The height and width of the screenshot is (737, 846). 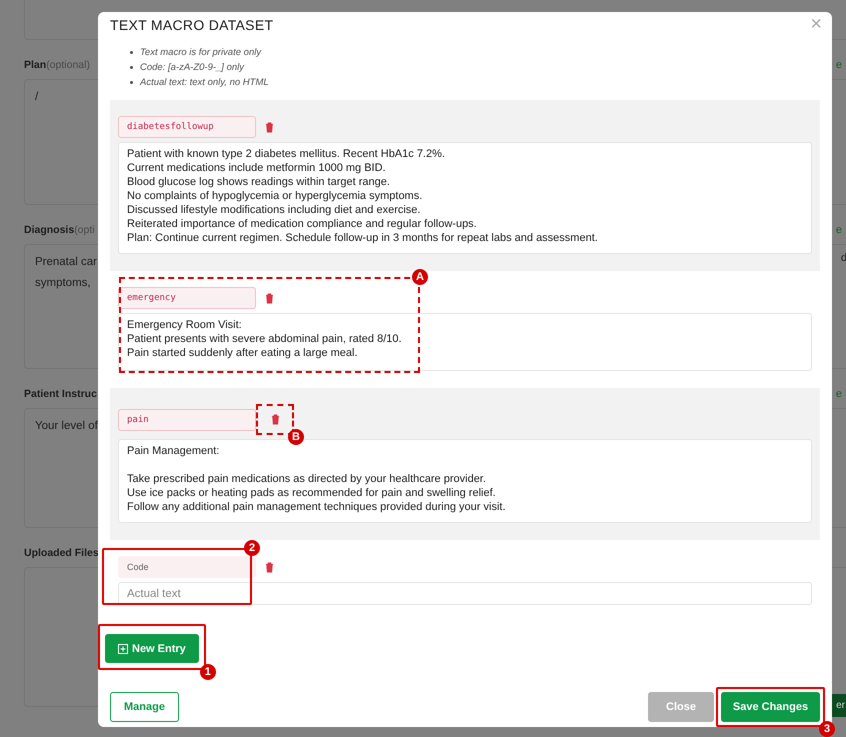 I want to click on background-button: er, so click(x=838, y=705).